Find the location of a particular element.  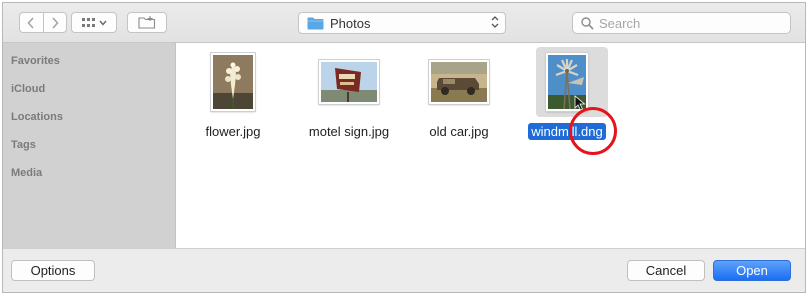

chevron-right-icon is located at coordinates (55, 22).